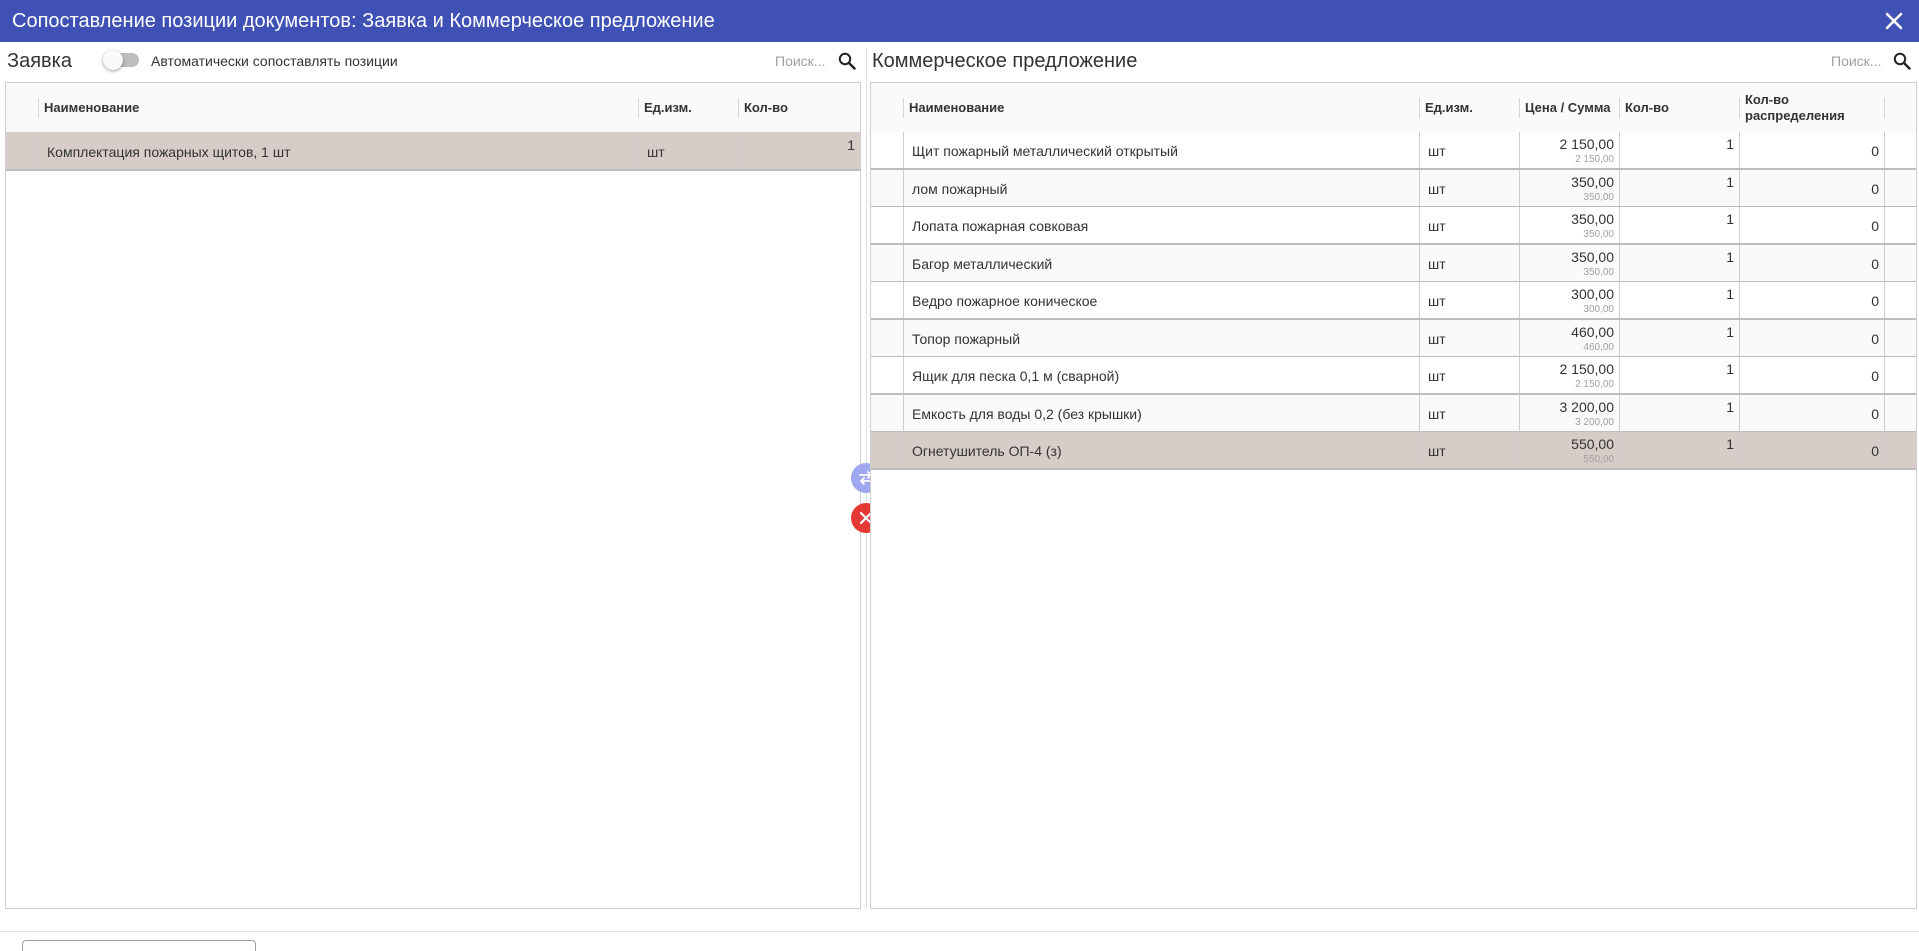 The image size is (1919, 951). Describe the element at coordinates (1594, 422) in the screenshot. I see `row-sum: 3 200,00` at that location.